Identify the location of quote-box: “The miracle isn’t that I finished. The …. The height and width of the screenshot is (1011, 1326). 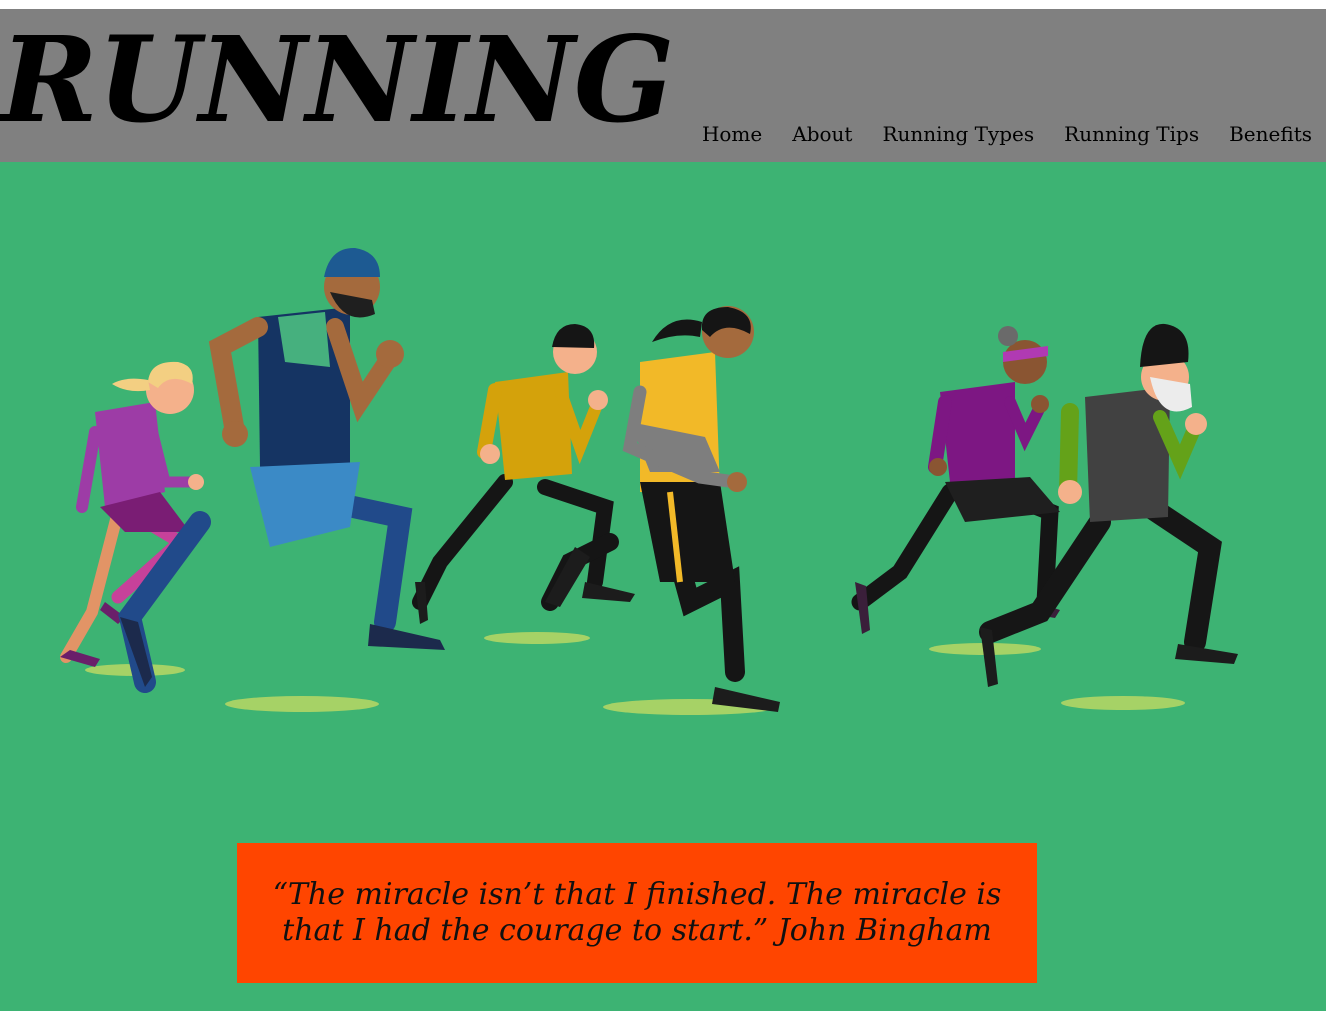
(637, 913).